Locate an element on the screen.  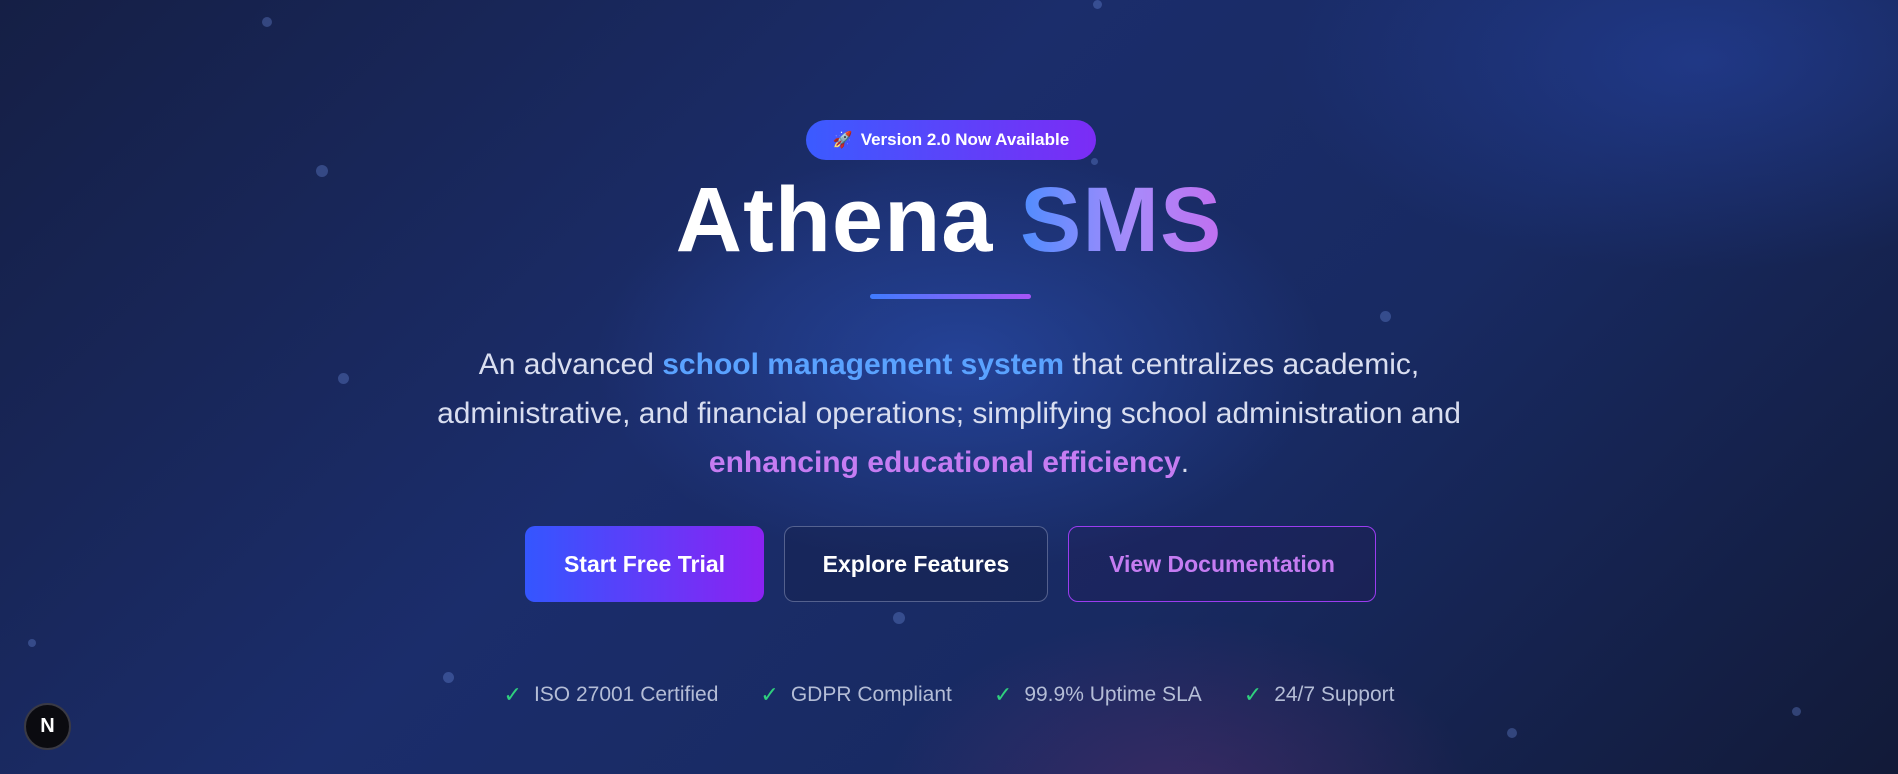
version-badge: 🚀 Version 2.0 Now Available is located at coordinates (951, 140).